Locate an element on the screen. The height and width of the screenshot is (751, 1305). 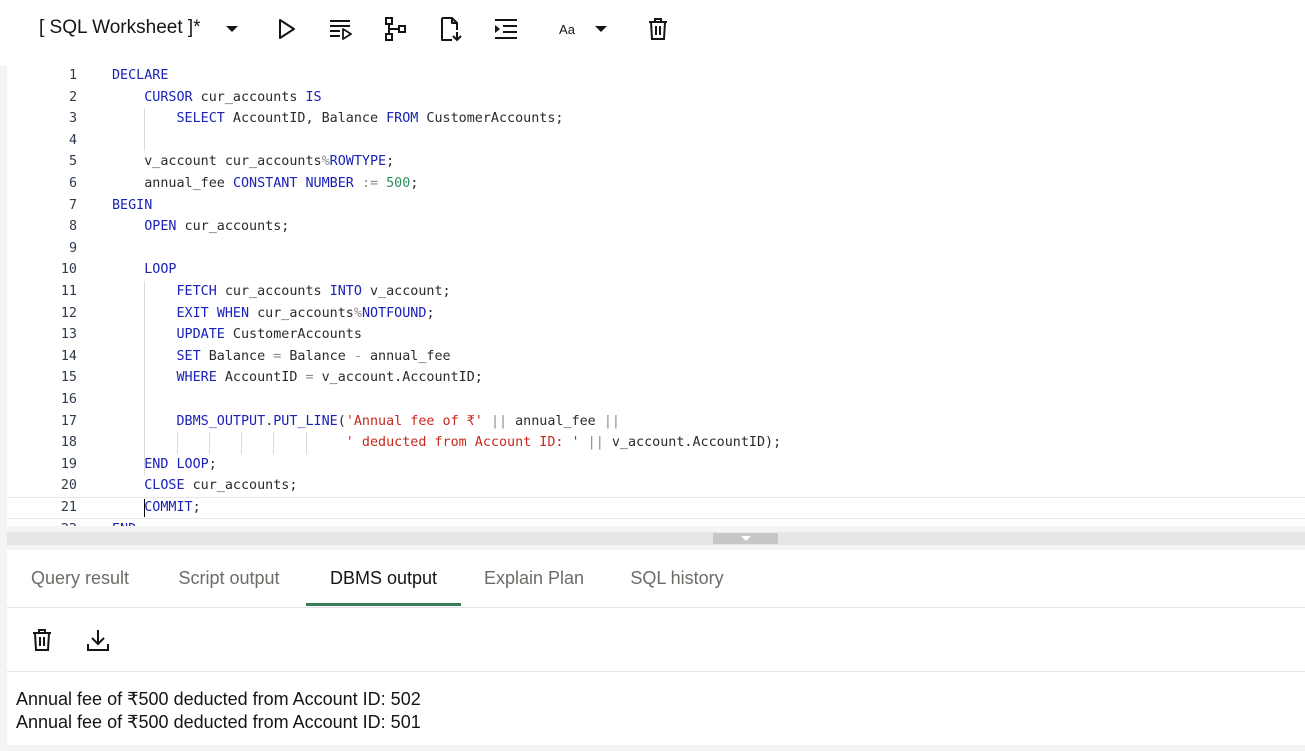
code-text: END; is located at coordinates (128, 522).